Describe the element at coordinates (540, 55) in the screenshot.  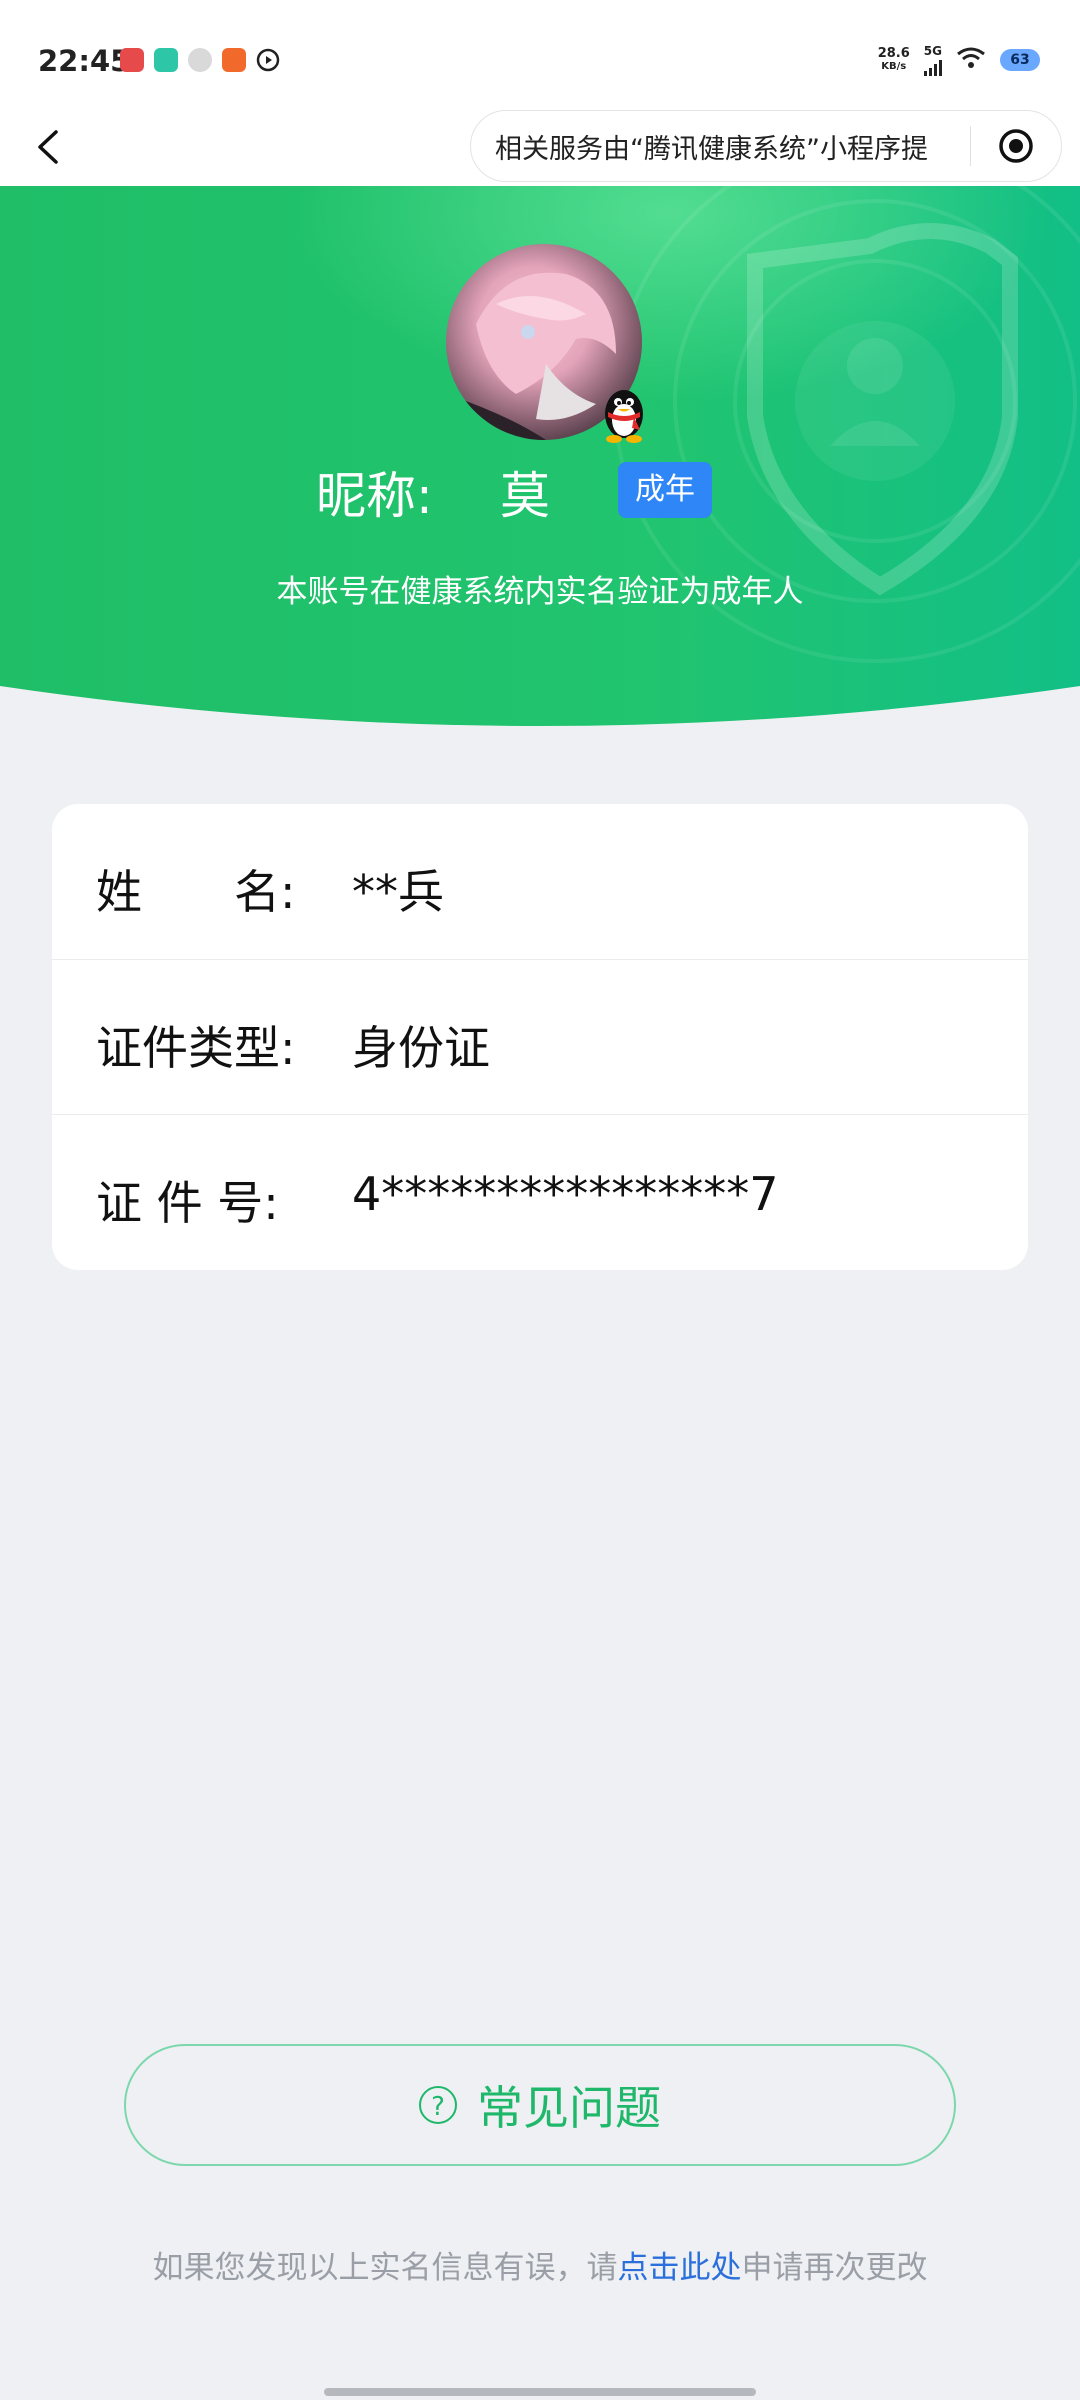
I see `status-bar: 22:45 28.6 KB/s 5G 63` at that location.